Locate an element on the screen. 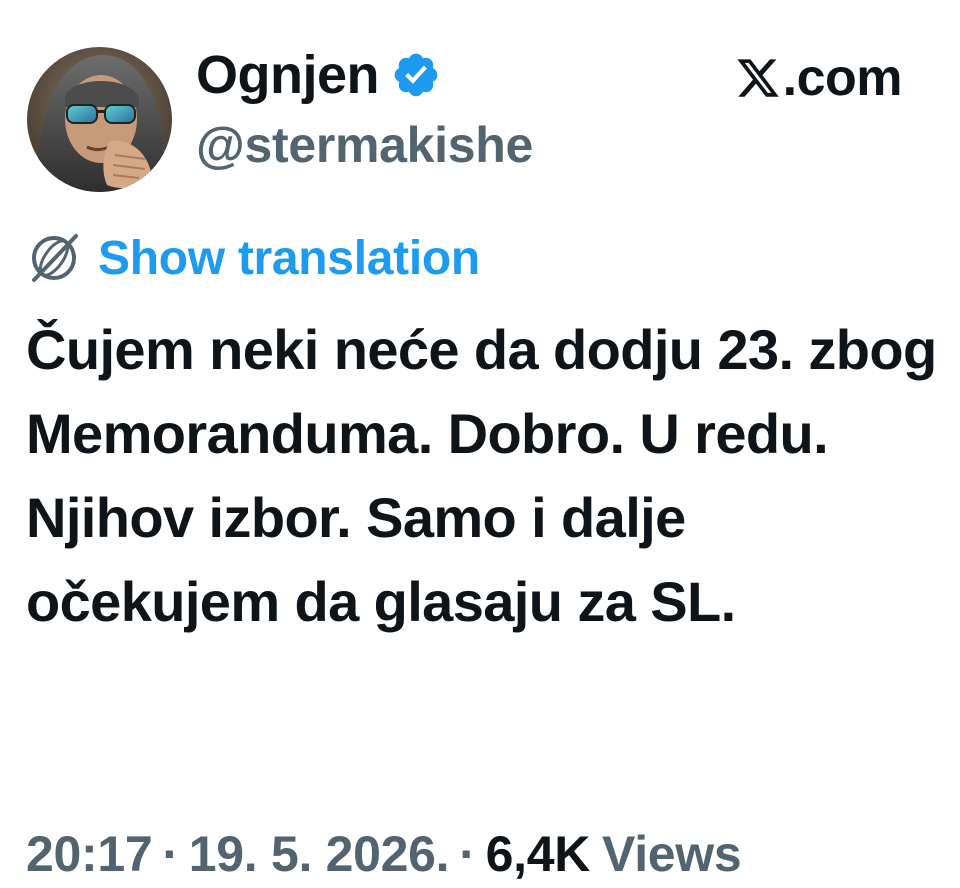  globe-icon is located at coordinates (54, 258).